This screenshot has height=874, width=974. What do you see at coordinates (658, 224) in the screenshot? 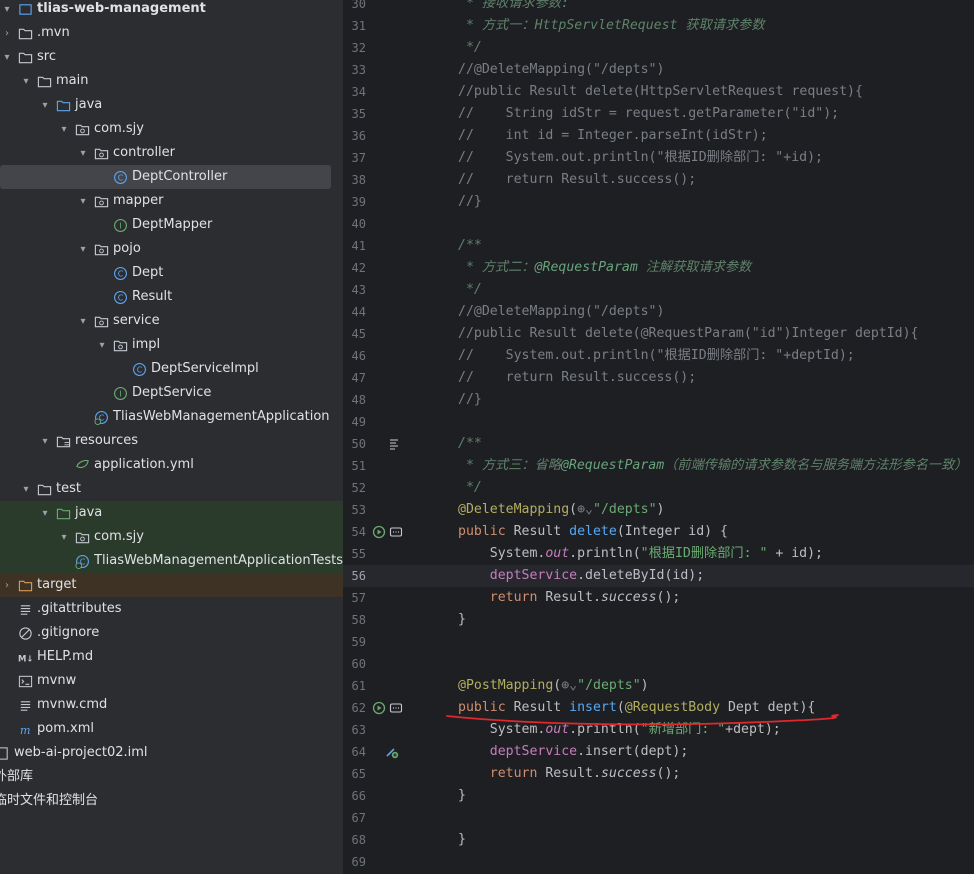
I see `code-line-40: 40` at bounding box center [658, 224].